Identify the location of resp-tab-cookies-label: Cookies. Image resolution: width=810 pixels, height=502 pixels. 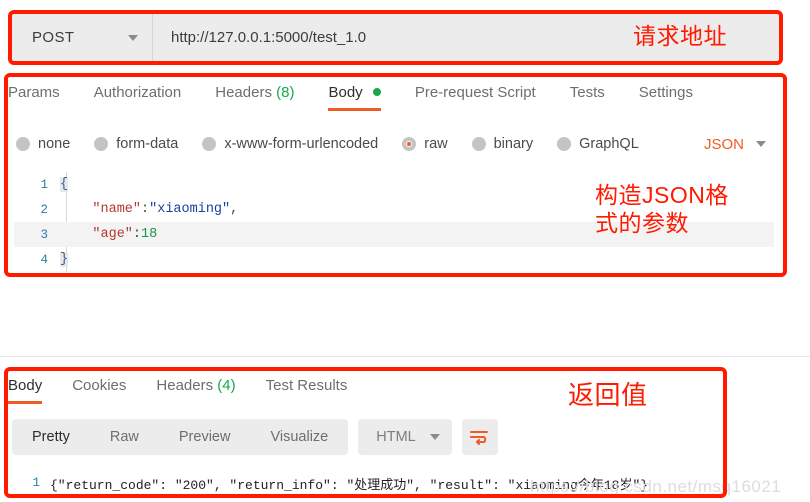
(99, 385).